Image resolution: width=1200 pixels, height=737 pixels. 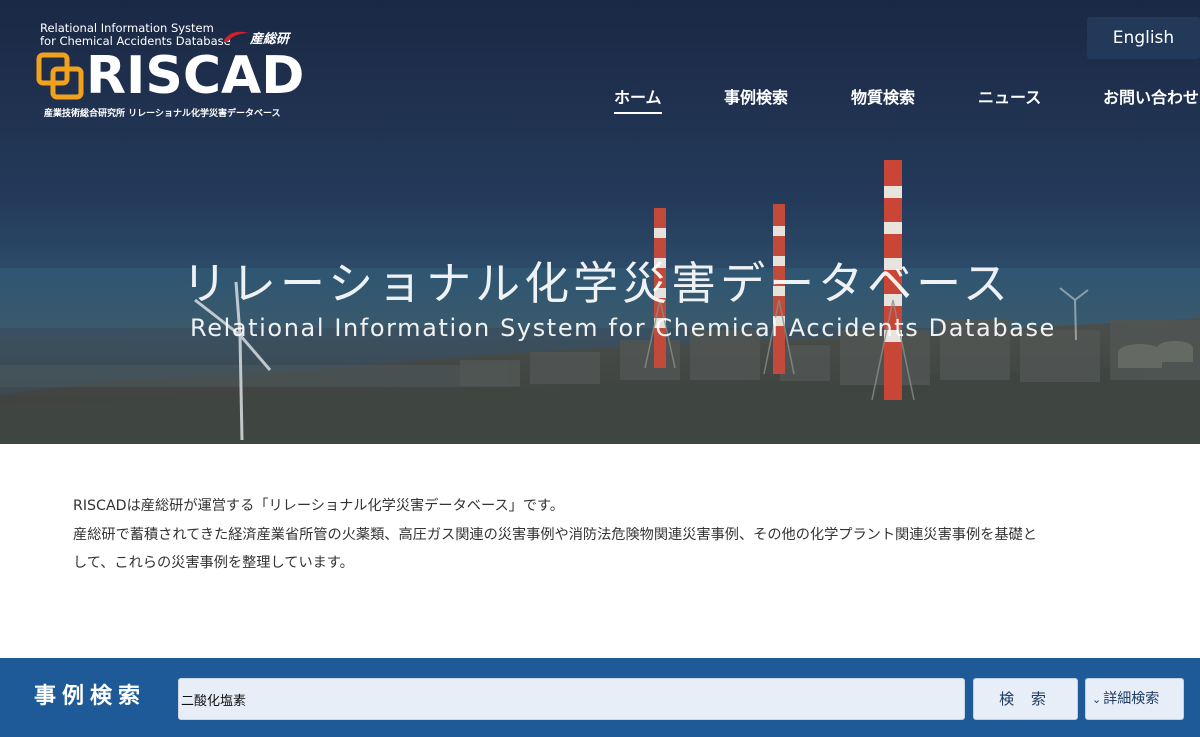 I want to click on case-search-title: 事例検索, so click(x=90, y=696).